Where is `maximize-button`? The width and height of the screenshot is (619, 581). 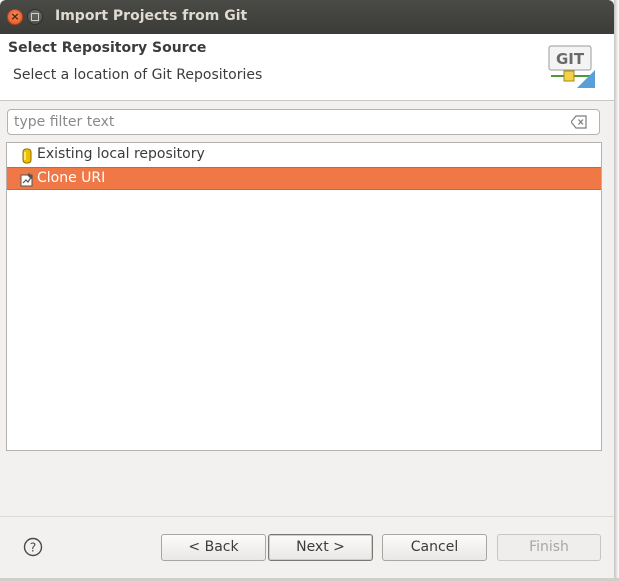
maximize-button is located at coordinates (35, 17).